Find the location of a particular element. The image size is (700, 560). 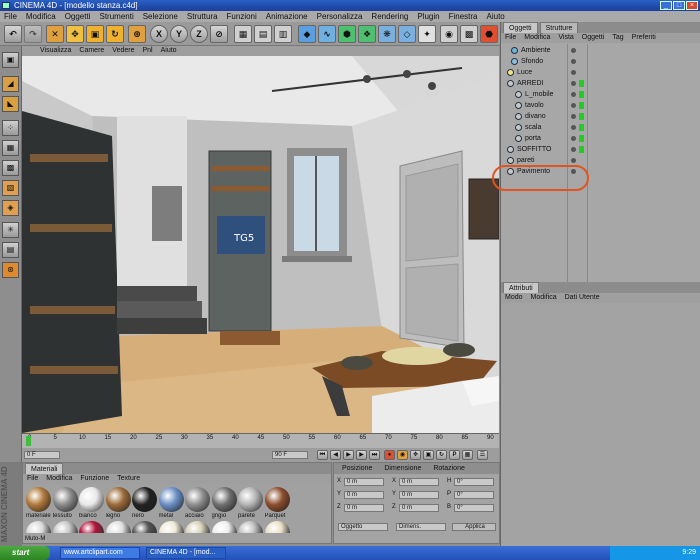

material-tab-0: Materiali is located at coordinates (44, 468).